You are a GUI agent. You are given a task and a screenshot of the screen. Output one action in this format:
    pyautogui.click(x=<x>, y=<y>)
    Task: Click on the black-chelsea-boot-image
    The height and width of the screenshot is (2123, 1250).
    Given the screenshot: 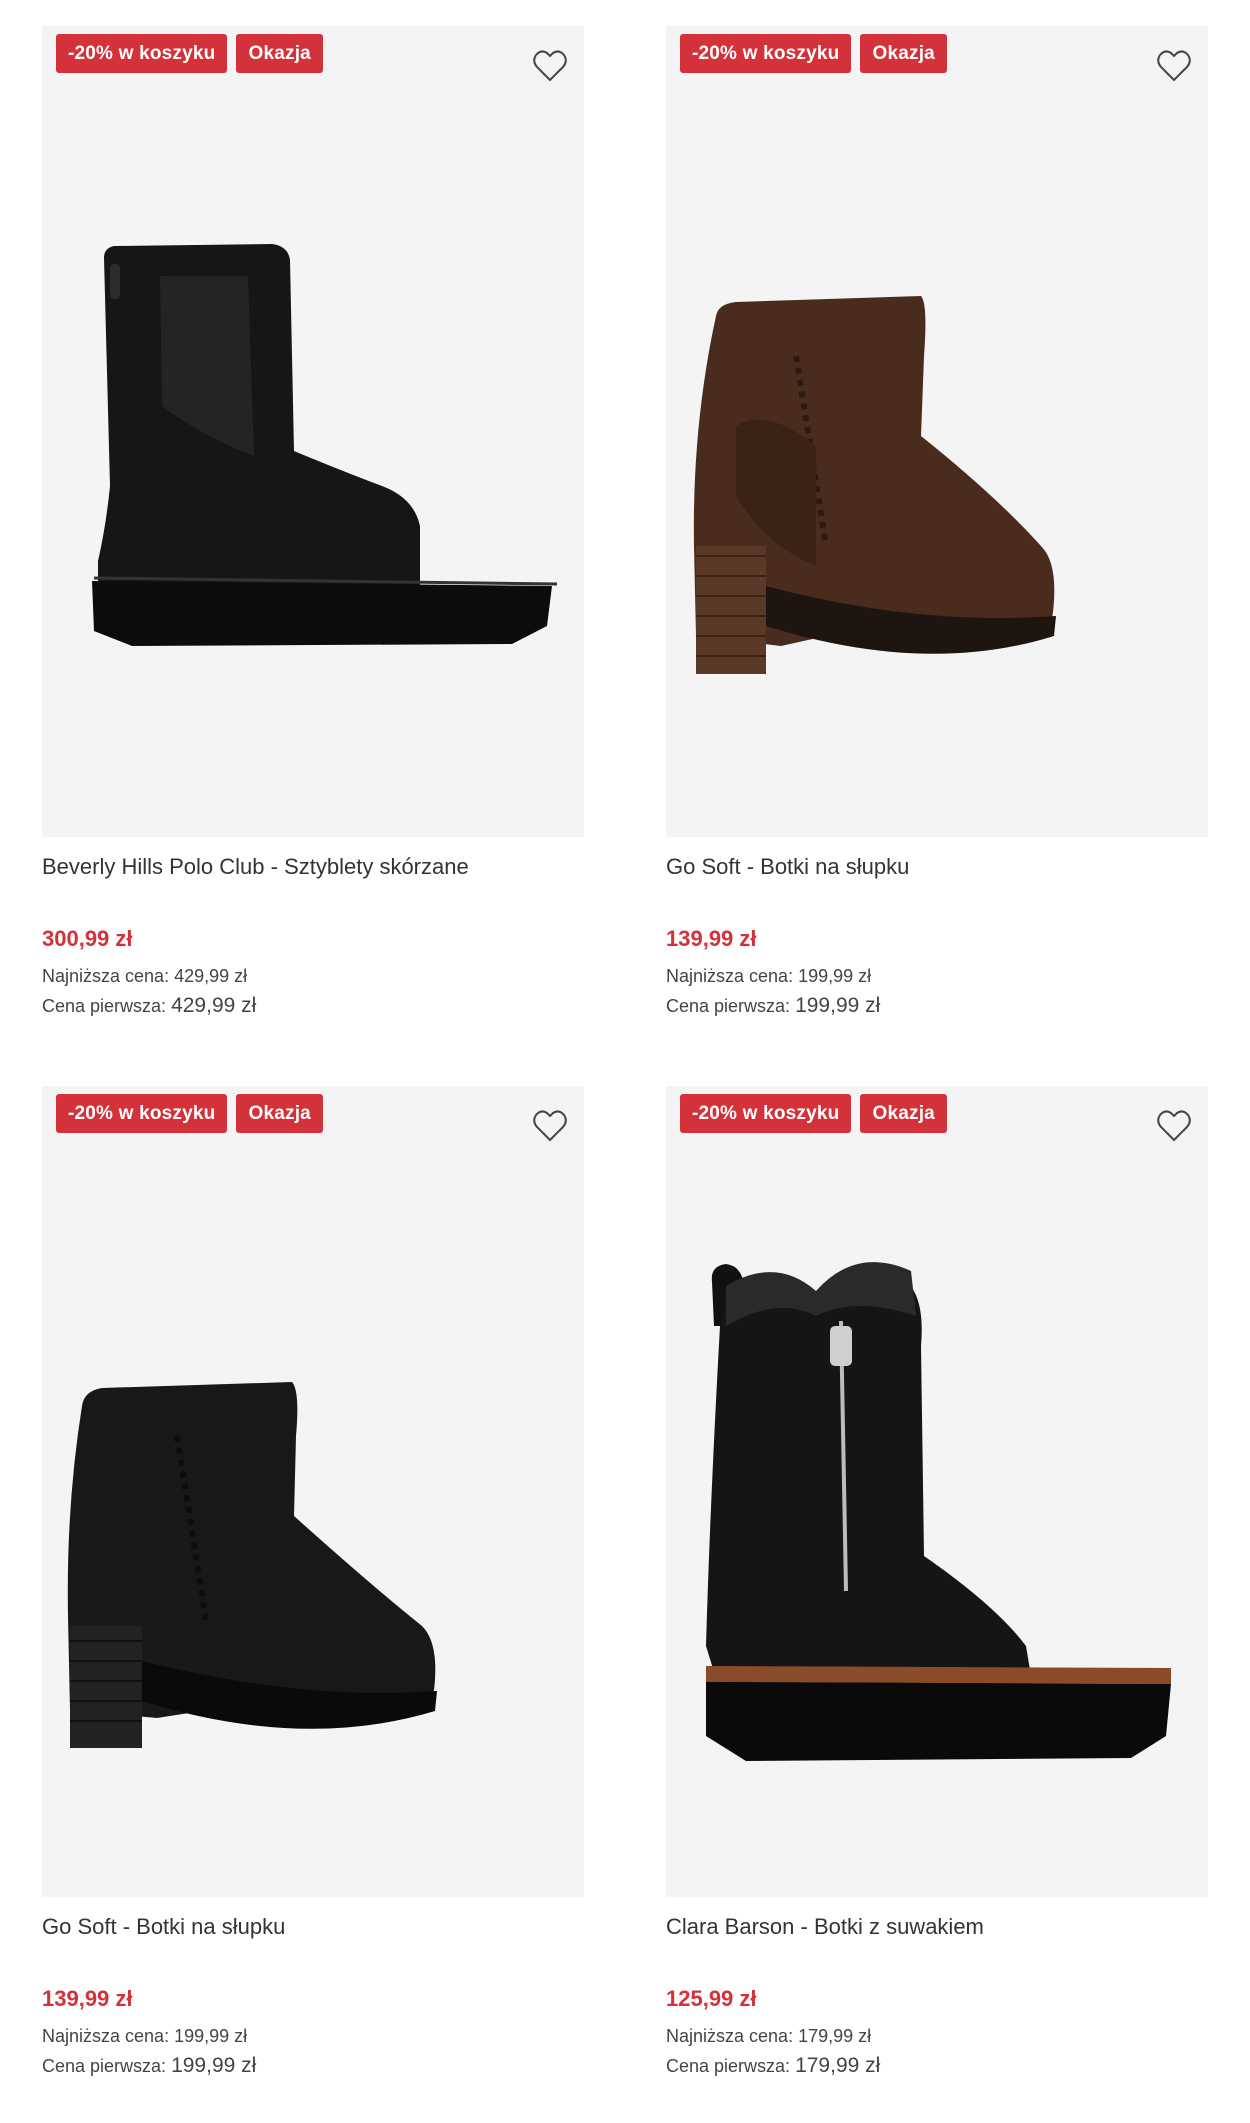 What is the action you would take?
    pyautogui.click(x=325, y=445)
    